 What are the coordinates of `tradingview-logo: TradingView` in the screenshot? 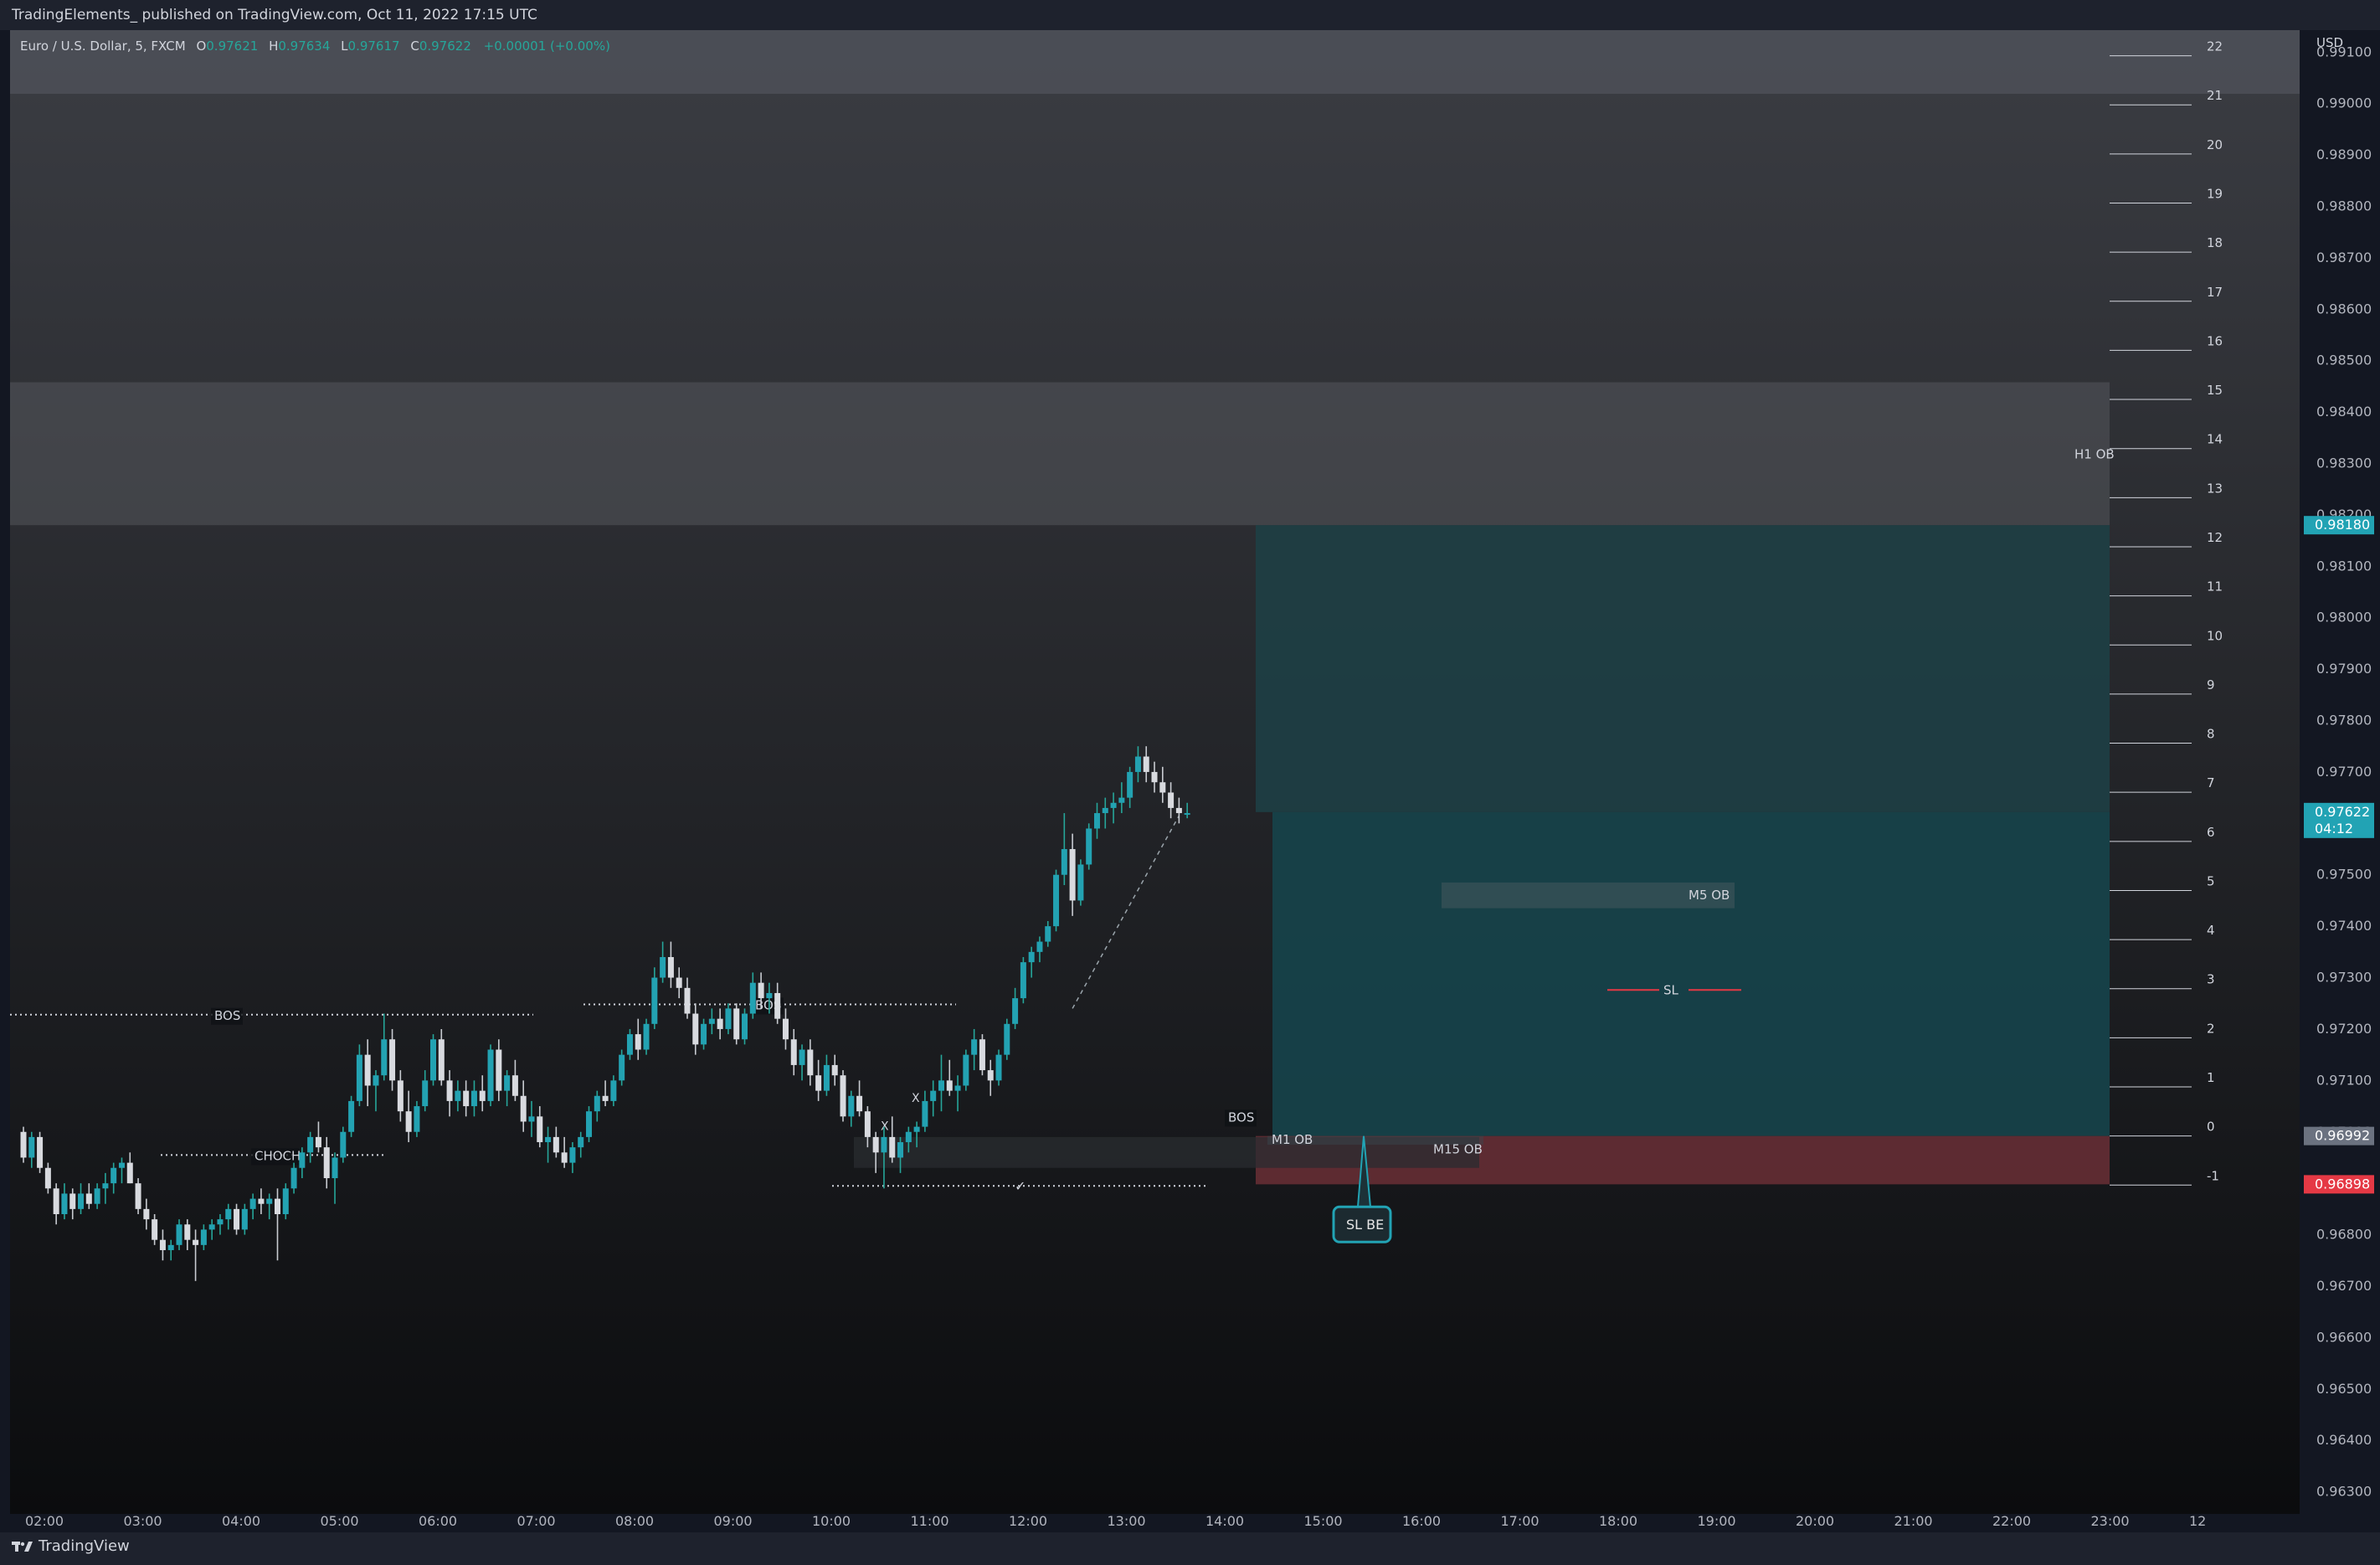 It's located at (71, 1546).